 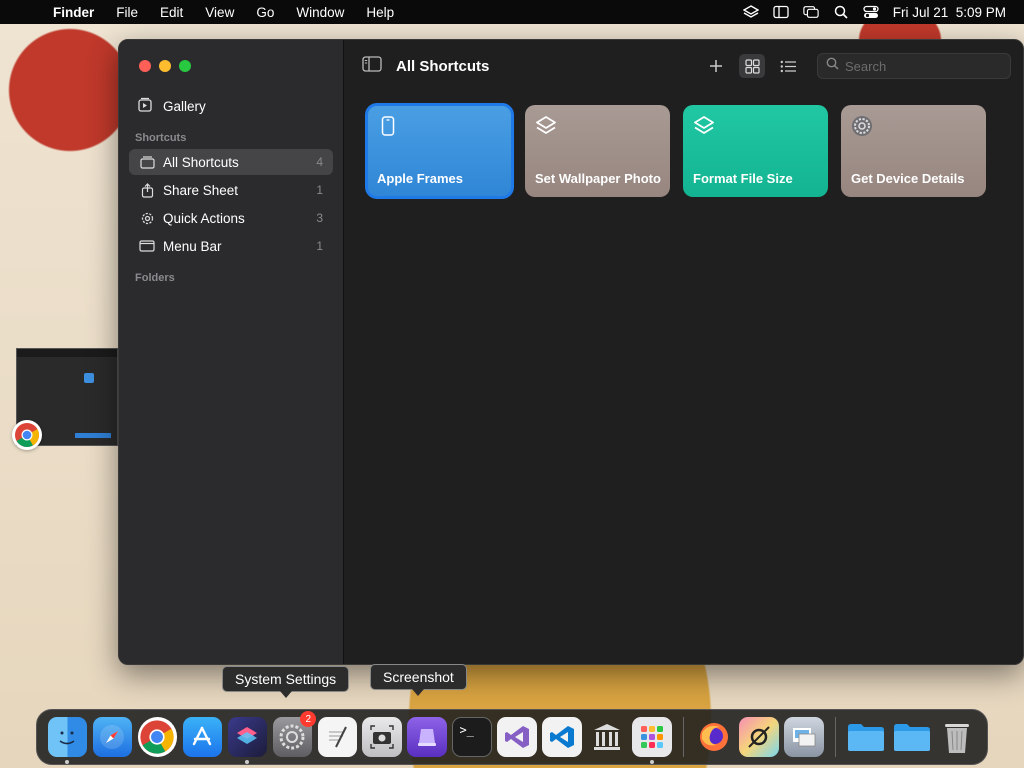 What do you see at coordinates (320, 12) in the screenshot?
I see `menu-window: Window` at bounding box center [320, 12].